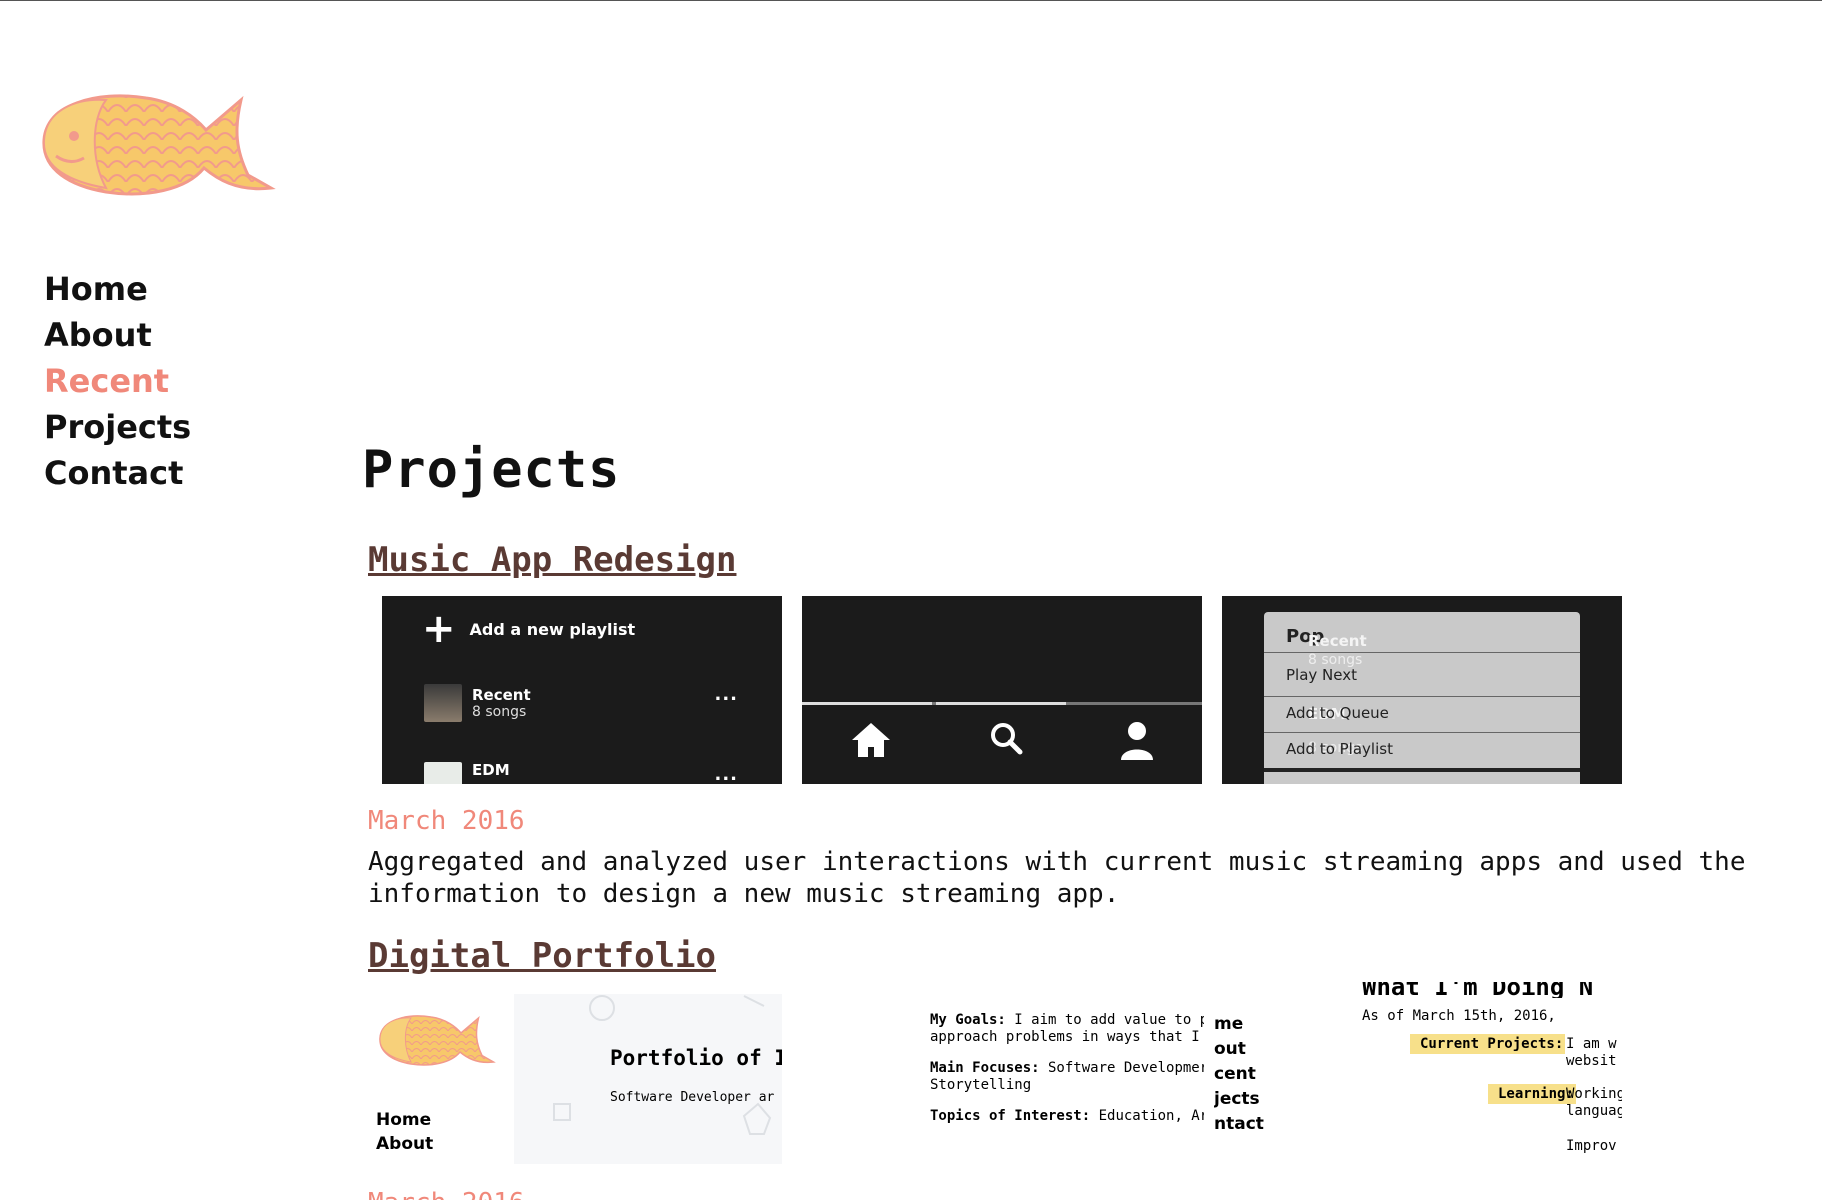  What do you see at coordinates (1147, 1116) in the screenshot?
I see `goal-text: Education, Ar` at bounding box center [1147, 1116].